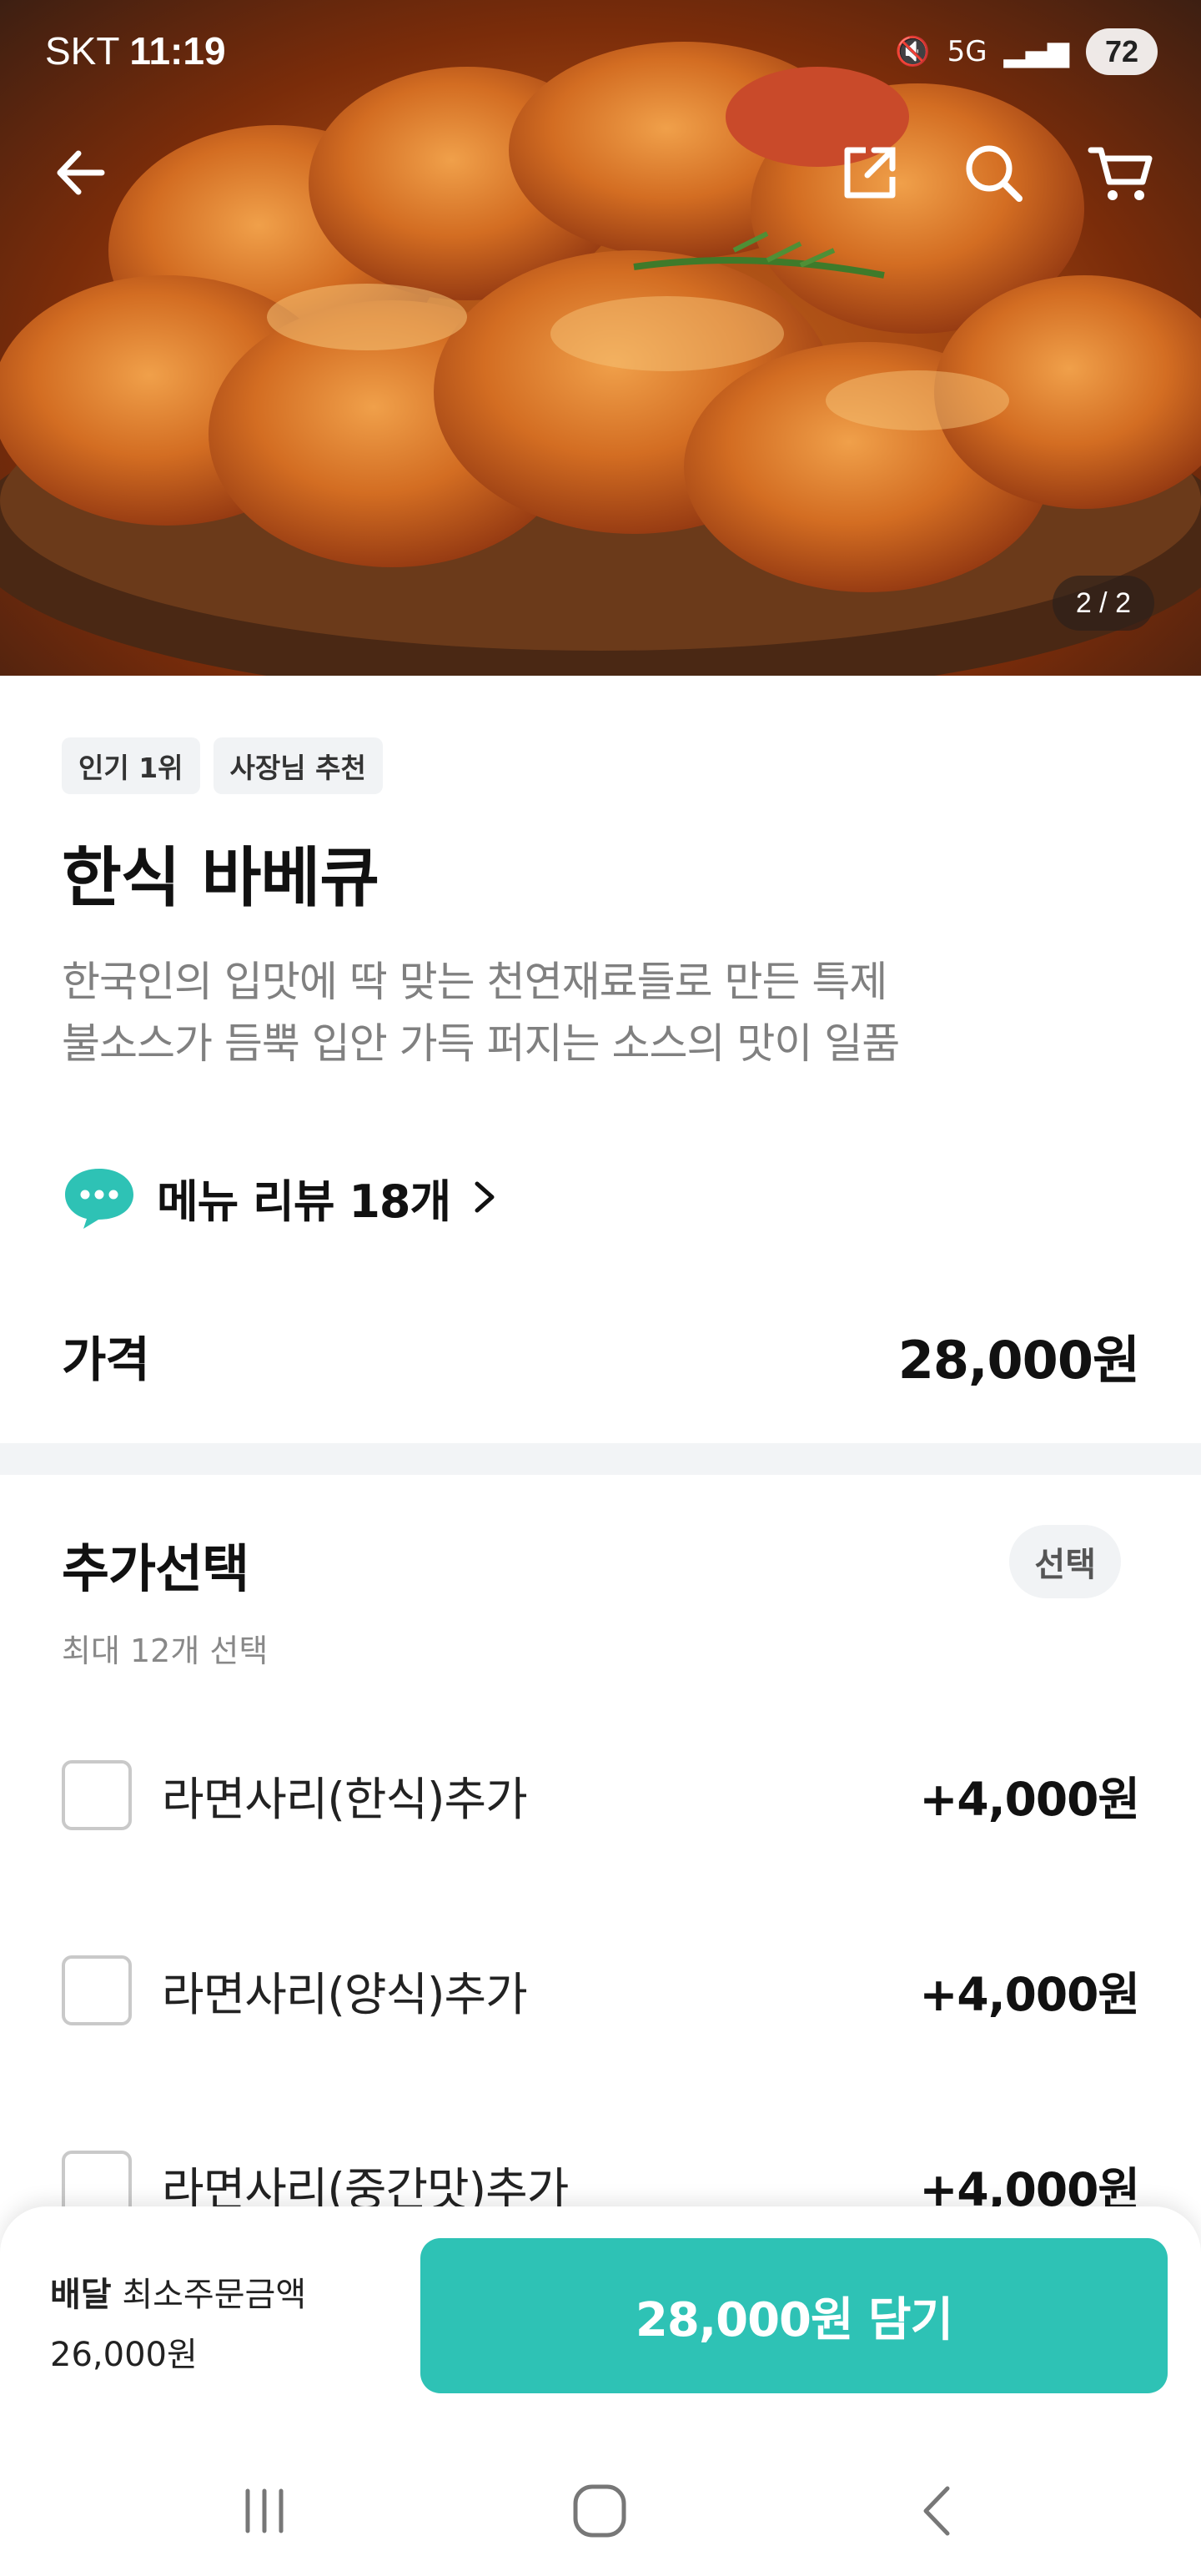 The width and height of the screenshot is (1201, 2576). I want to click on chat-bubble-icon, so click(99, 1199).